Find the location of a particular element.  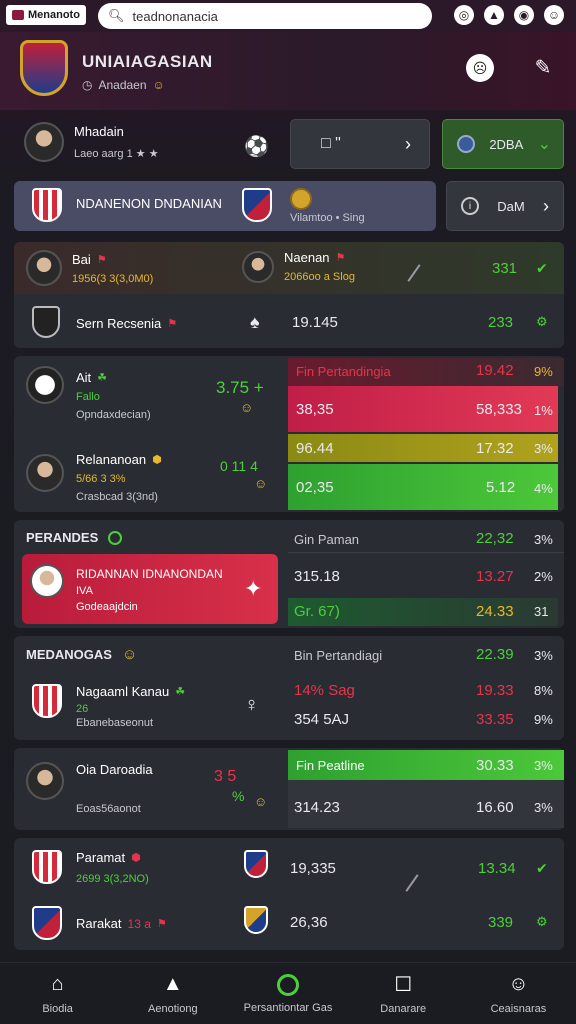

stat-value: 19.33 is located at coordinates (495, 690).